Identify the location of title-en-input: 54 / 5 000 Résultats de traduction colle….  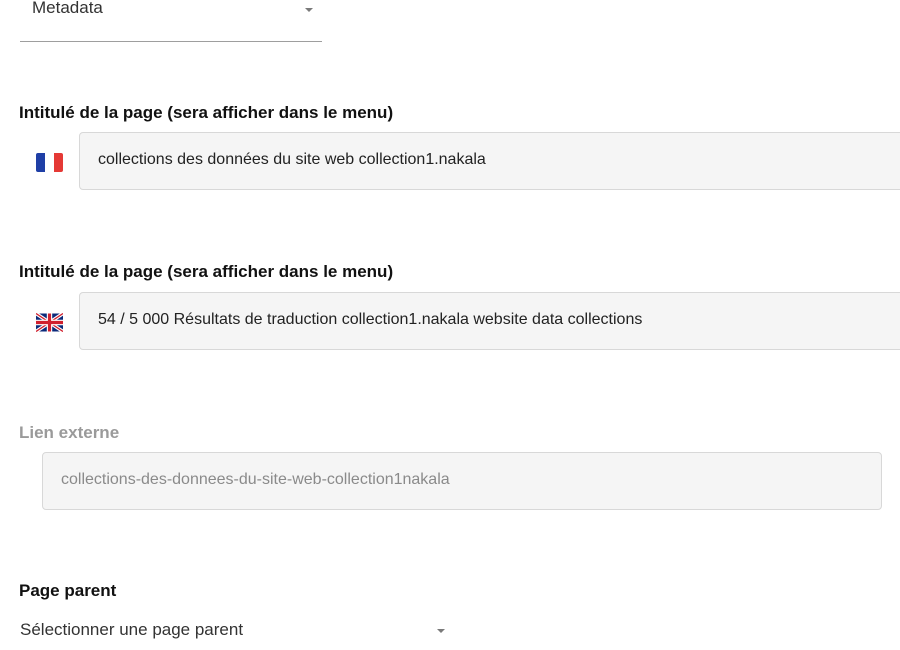
(489, 321).